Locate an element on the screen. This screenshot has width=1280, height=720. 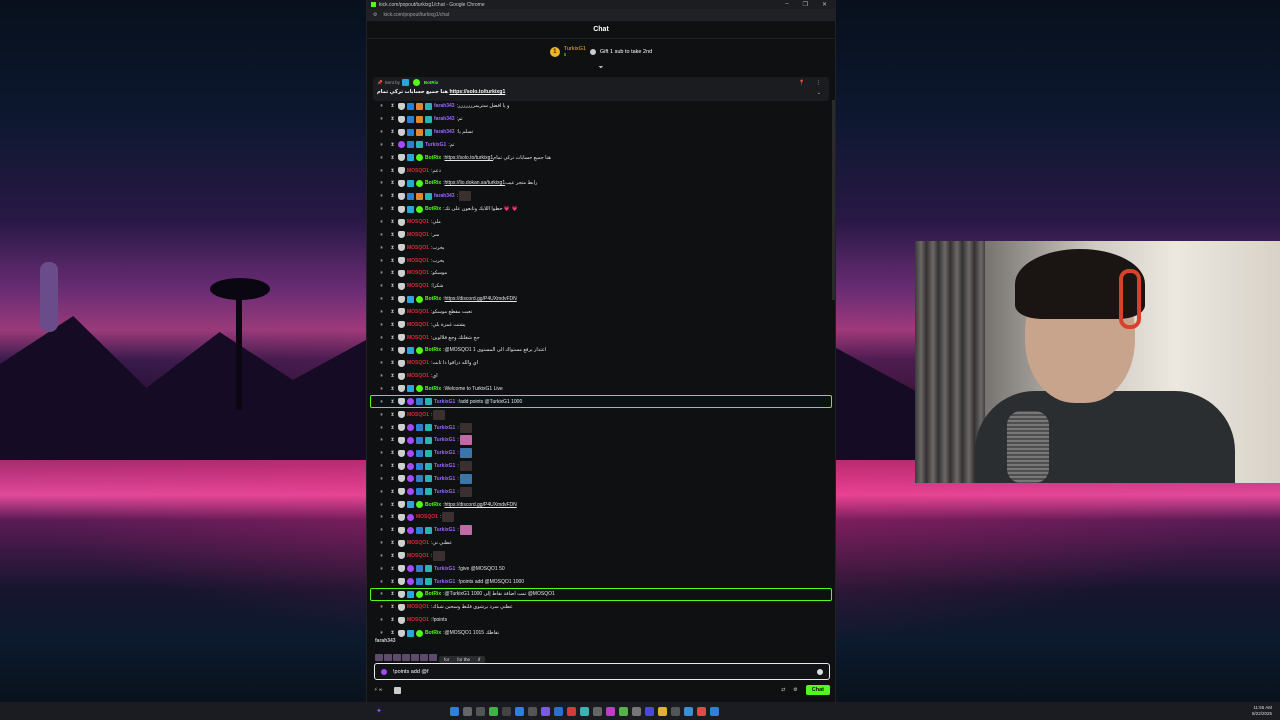
expand-chevron-icon: ⌄ is located at coordinates (819, 93).